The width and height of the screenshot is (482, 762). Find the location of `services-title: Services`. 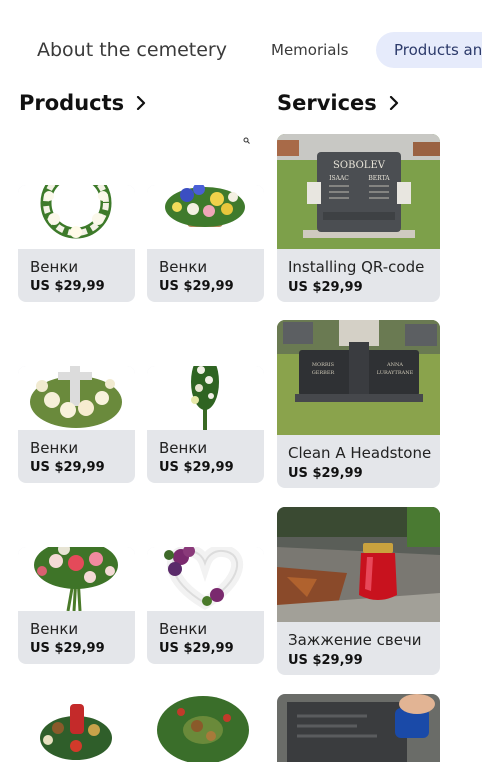

services-title: Services is located at coordinates (327, 103).